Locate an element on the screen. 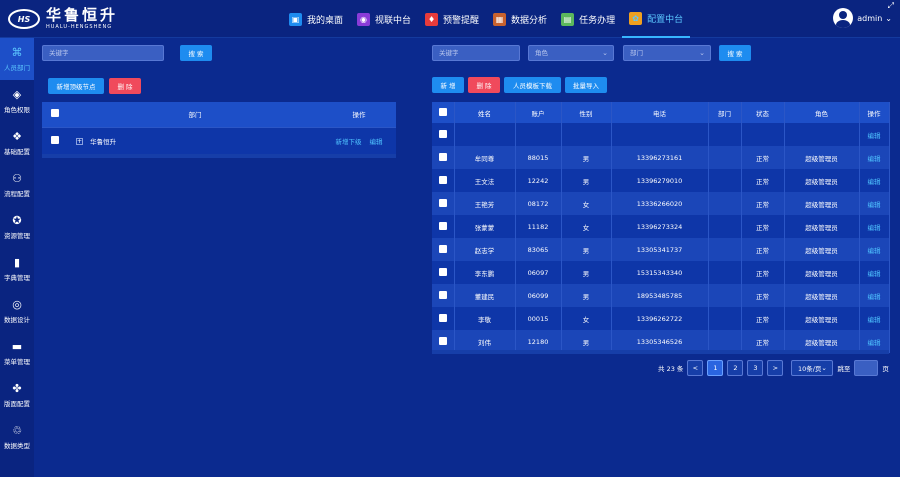 This screenshot has width=900, height=477. add-top-node-button: 新增顶级节点 is located at coordinates (76, 86).